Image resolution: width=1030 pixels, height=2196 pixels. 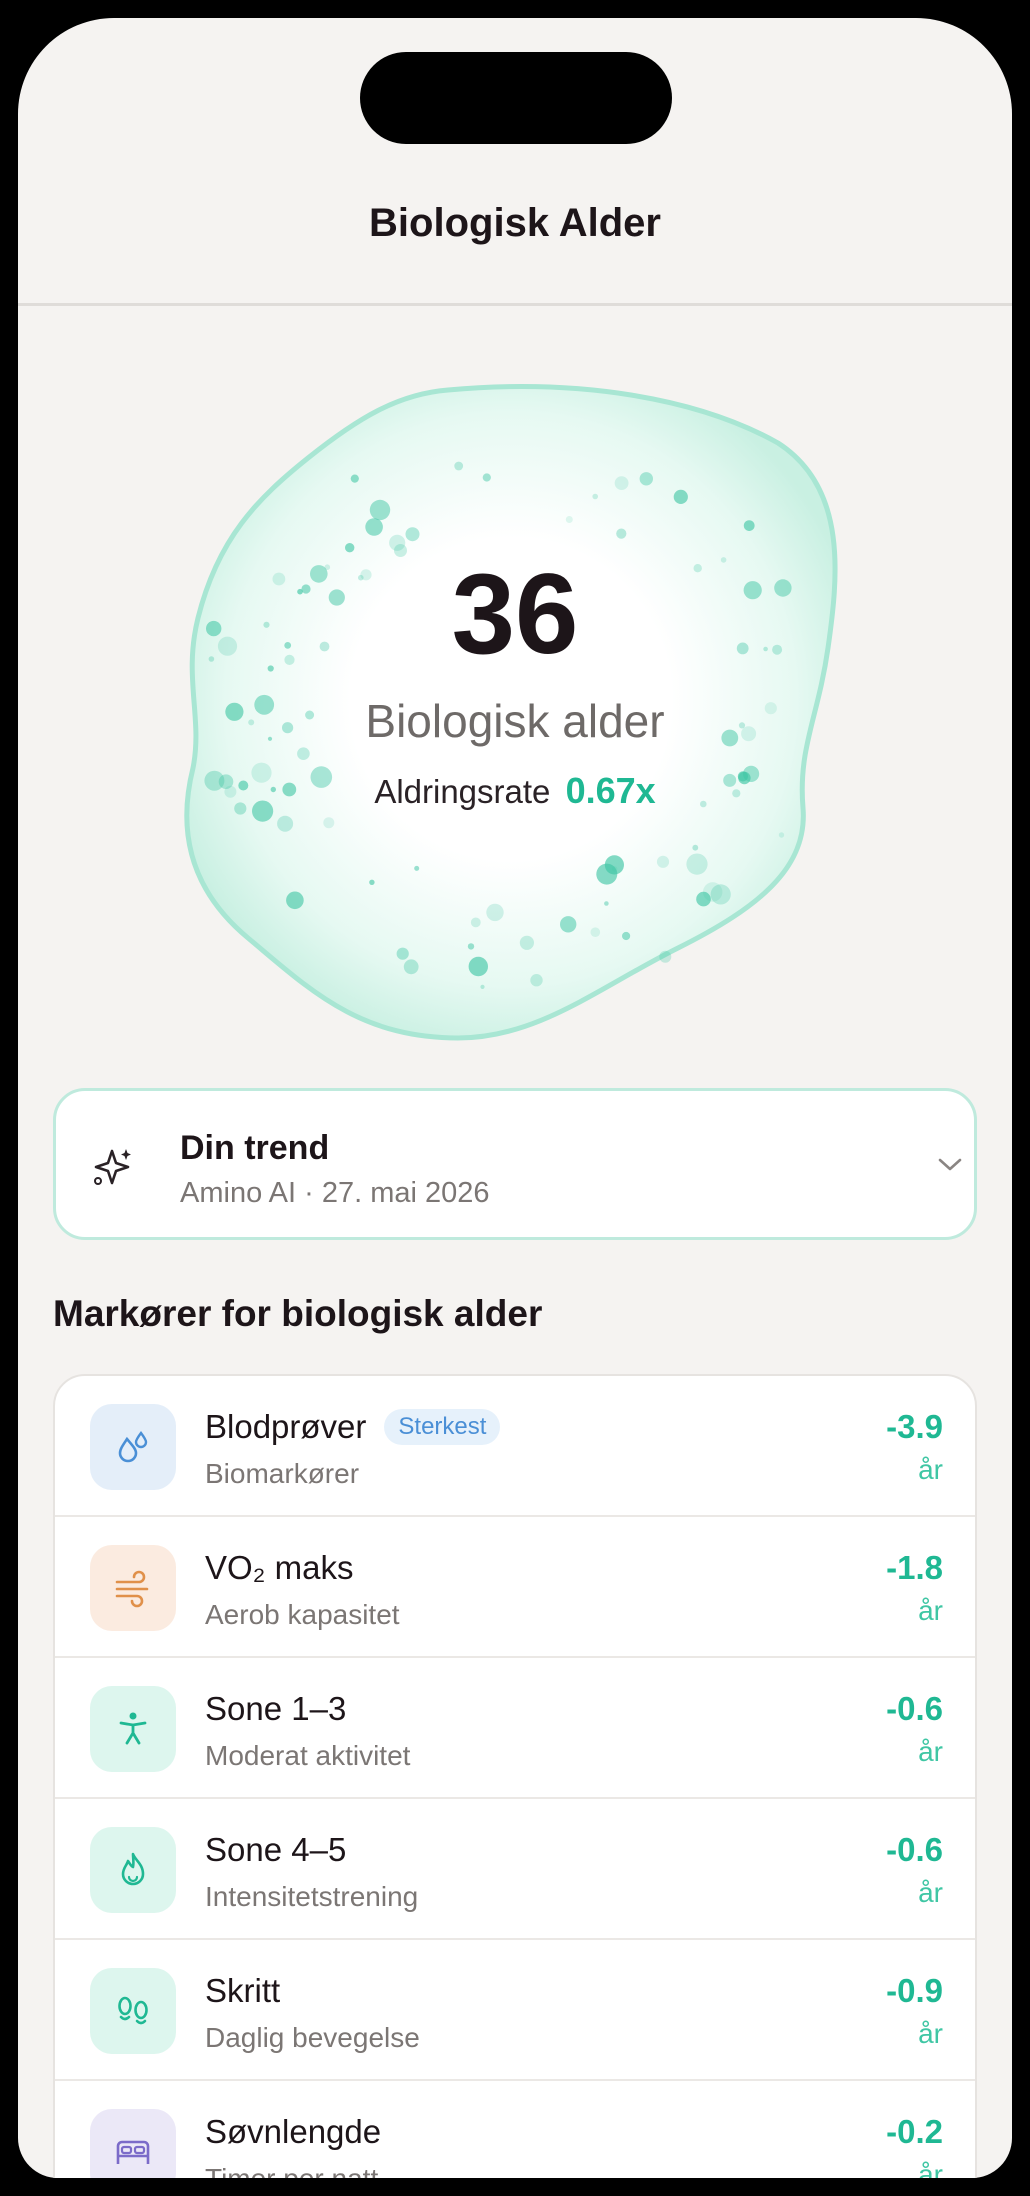 I want to click on marker-title: Blodprøver Sterkest, so click(x=353, y=1427).